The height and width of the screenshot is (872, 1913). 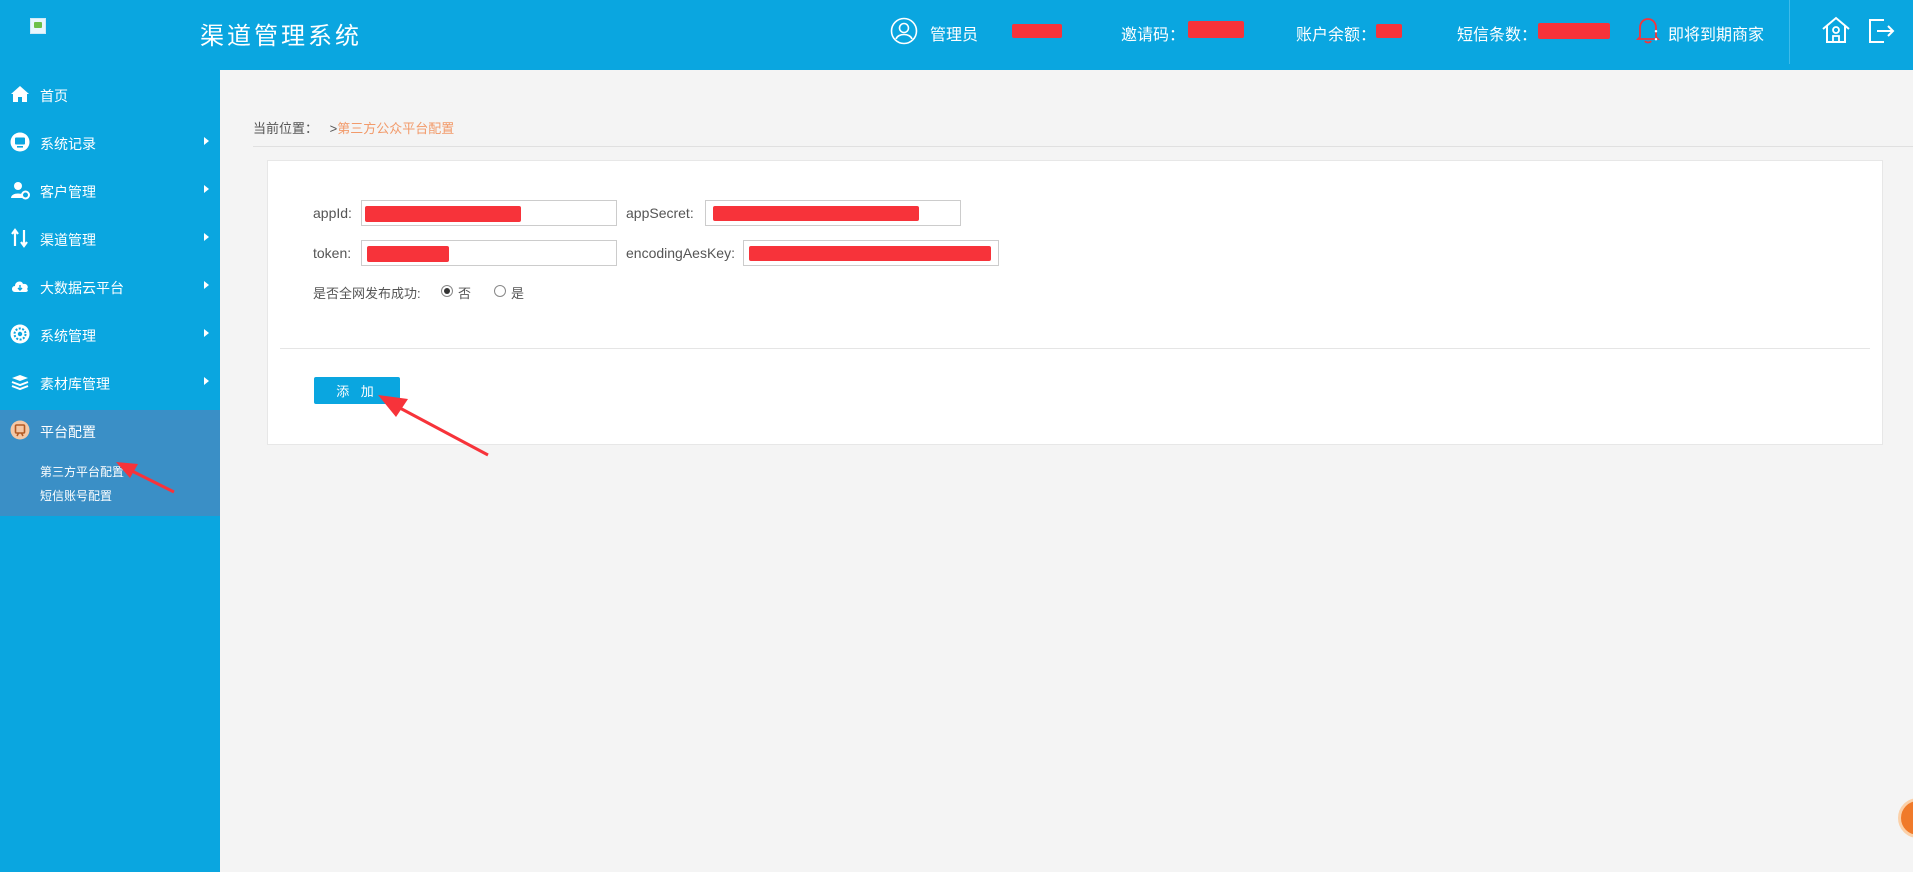 I want to click on username-redaction, so click(x=1037, y=31).